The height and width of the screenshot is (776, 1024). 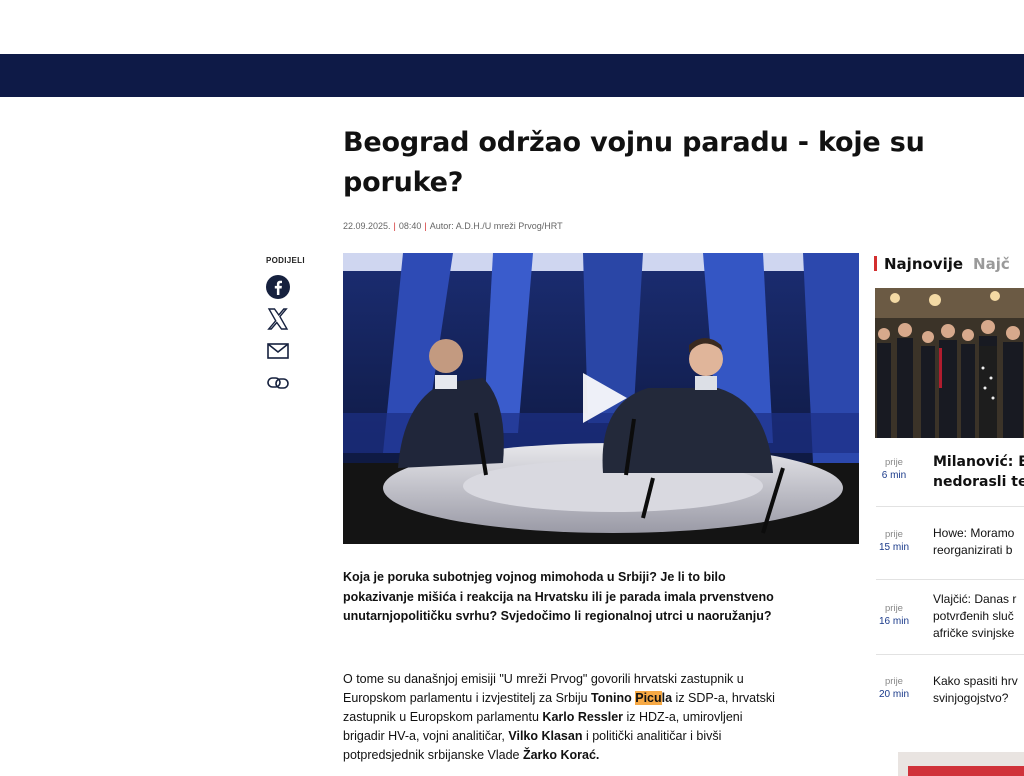 I want to click on news-title-line: potvrđenih sluč, so click(x=973, y=616).